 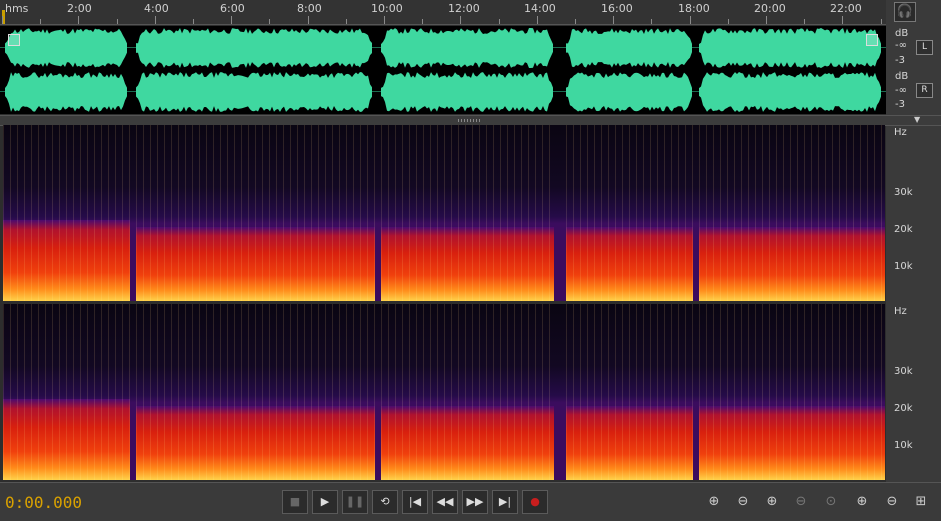 I want to click on skip-start-icon: |◀, so click(x=415, y=501).